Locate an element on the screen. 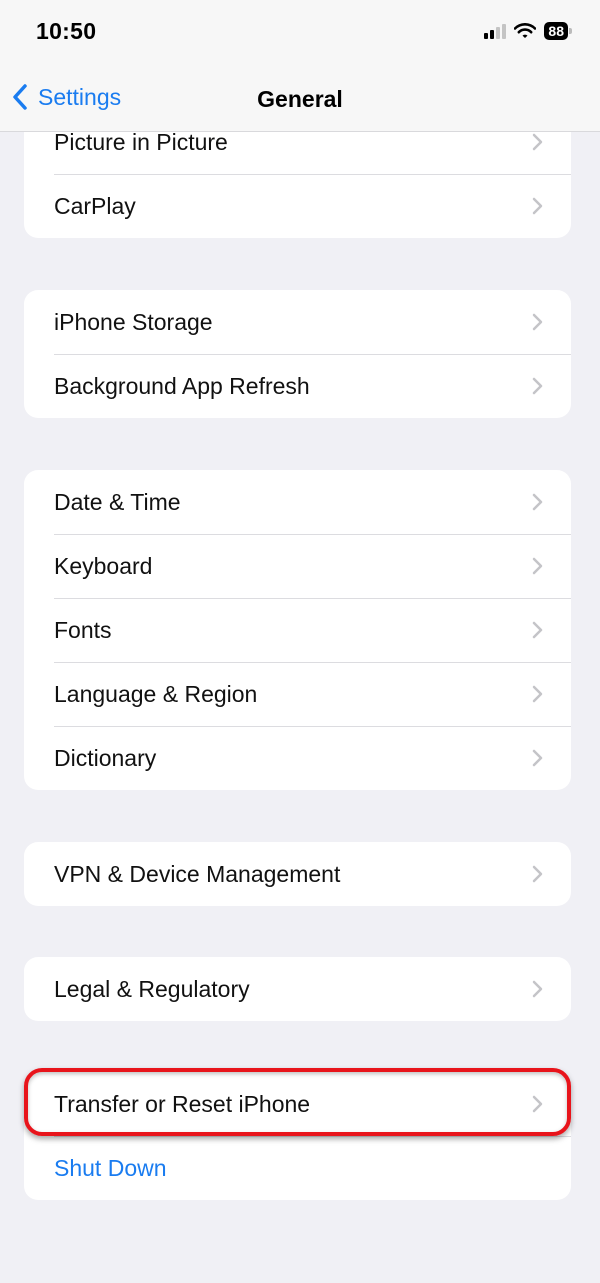 Image resolution: width=600 pixels, height=1283 pixels. navigation-bar: Settings General is located at coordinates (300, 99).